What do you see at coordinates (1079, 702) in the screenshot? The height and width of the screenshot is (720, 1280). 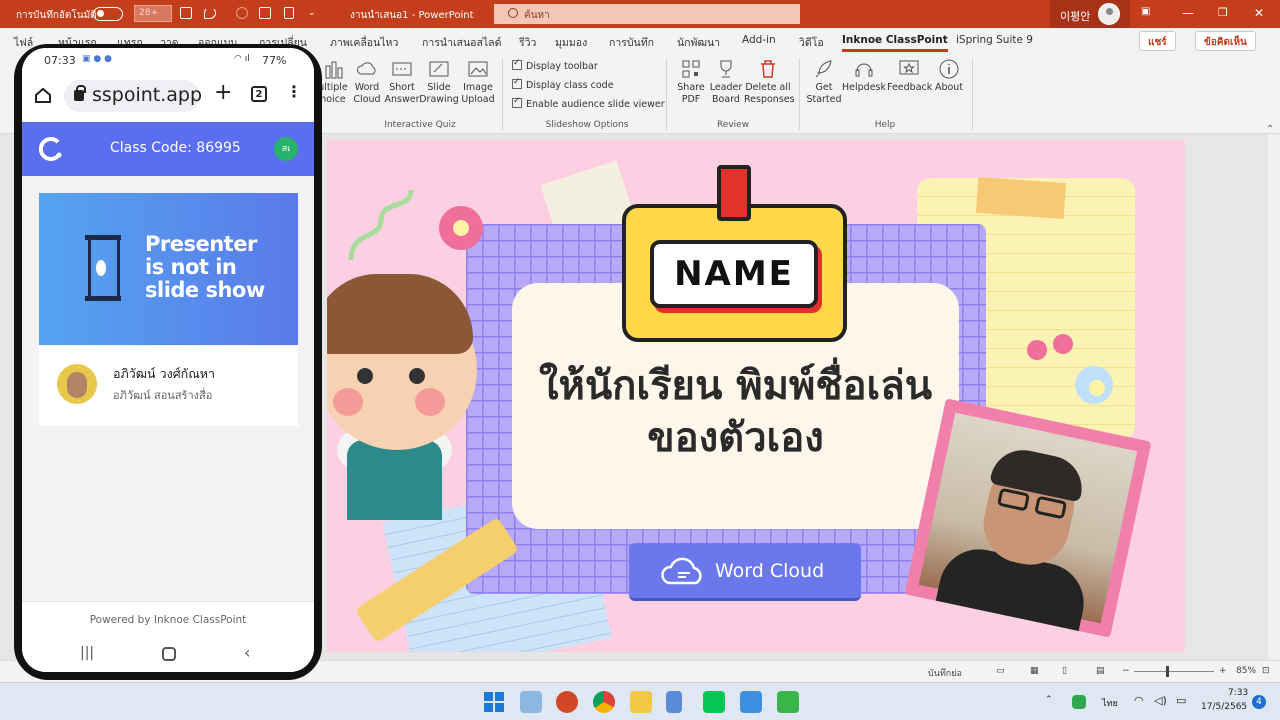 I see `tray-app-icon` at bounding box center [1079, 702].